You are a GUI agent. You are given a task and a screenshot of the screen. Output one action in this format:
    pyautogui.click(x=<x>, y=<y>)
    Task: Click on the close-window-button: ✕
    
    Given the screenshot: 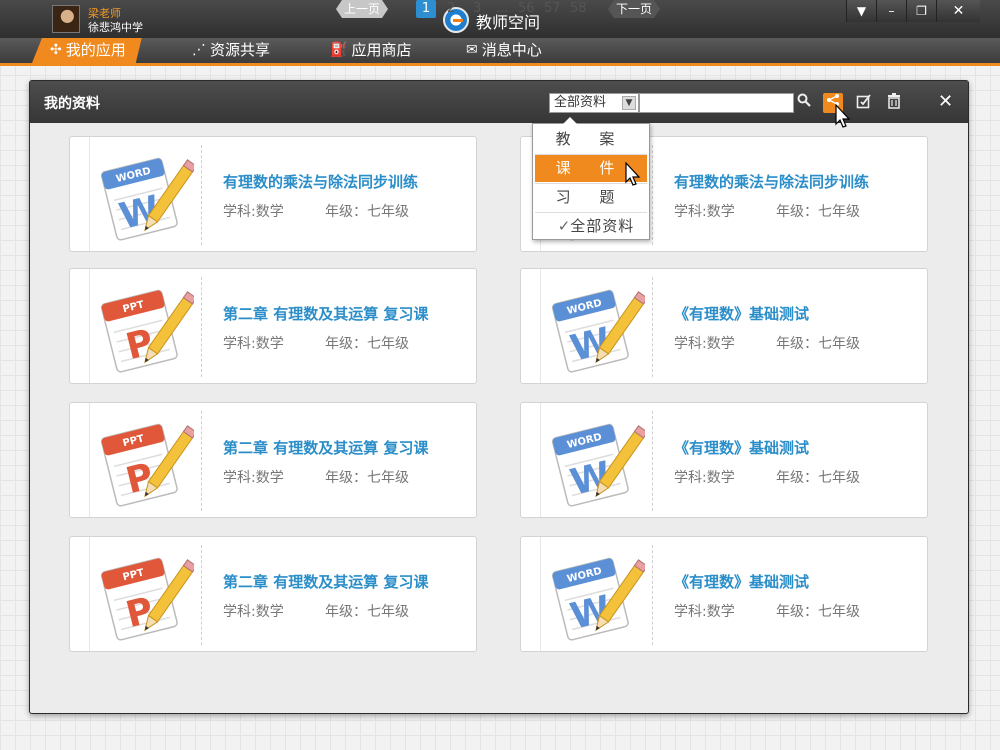 What is the action you would take?
    pyautogui.click(x=958, y=11)
    